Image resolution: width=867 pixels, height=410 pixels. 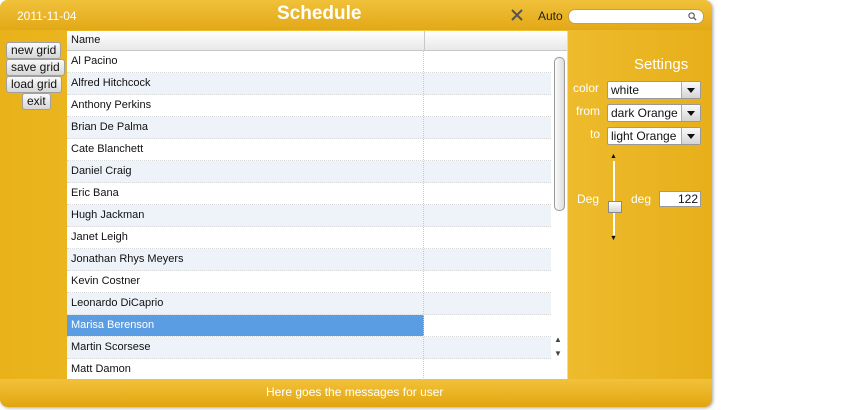 I want to click on table-row: Eric Bana, so click(x=309, y=194).